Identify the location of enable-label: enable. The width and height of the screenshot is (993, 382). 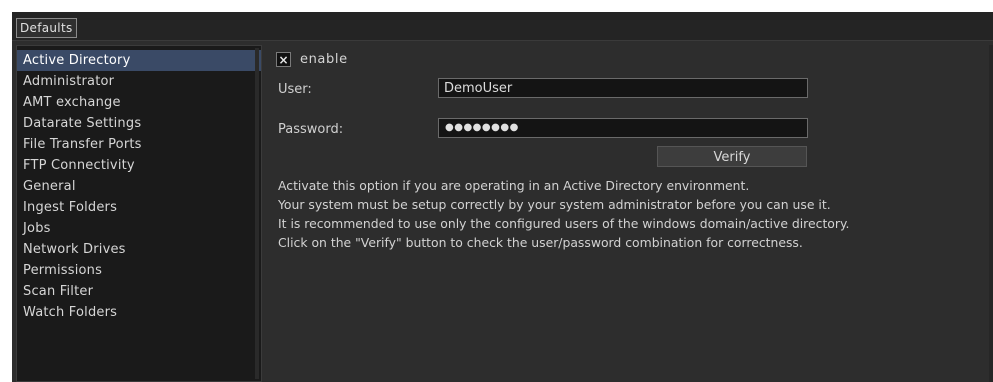
(324, 59).